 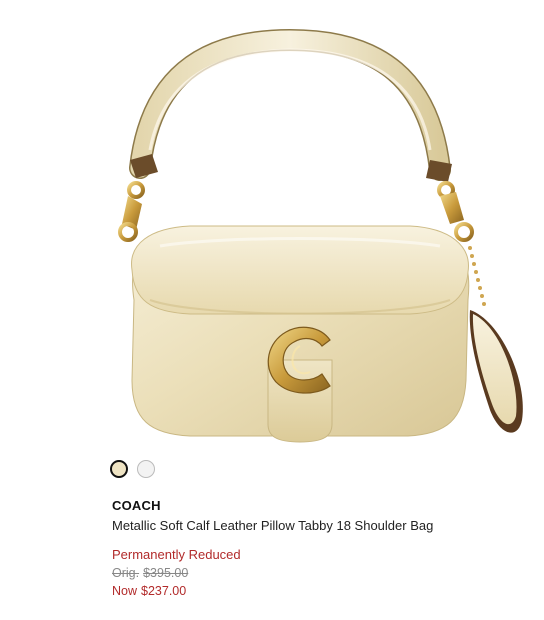 What do you see at coordinates (125, 591) in the screenshot?
I see `sale-price-label: Now` at bounding box center [125, 591].